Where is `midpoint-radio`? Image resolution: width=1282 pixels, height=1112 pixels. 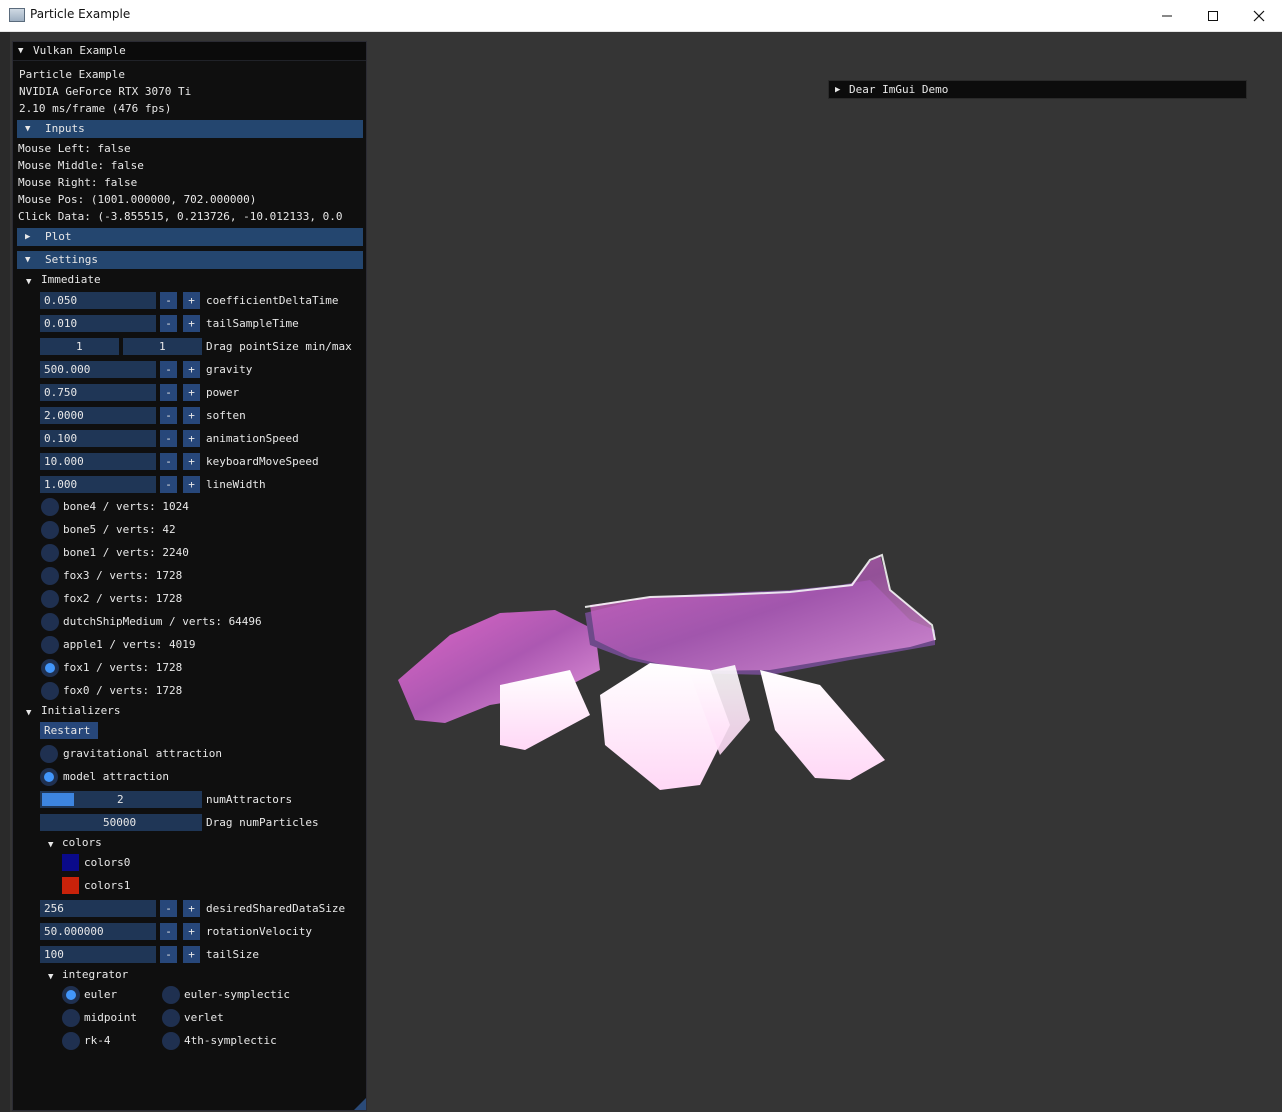
midpoint-radio is located at coordinates (71, 1018).